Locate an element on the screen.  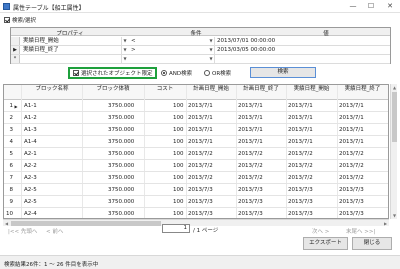
or-label: OR検索 is located at coordinates (222, 74).